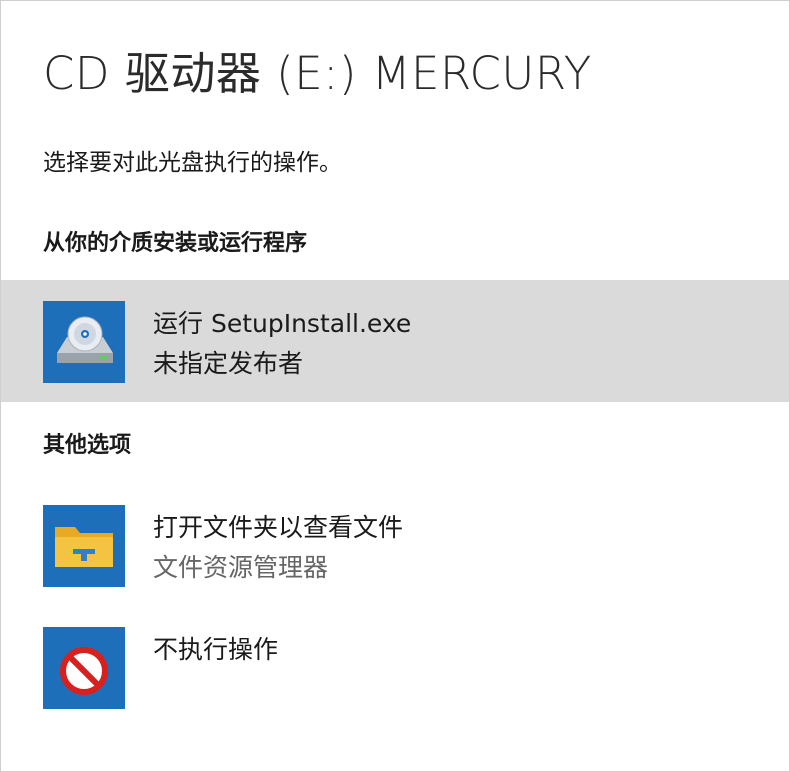 This screenshot has height=772, width=790. Describe the element at coordinates (317, 73) in the screenshot. I see `dialog-title: CD 驱动器 (E:) MERCURY` at that location.